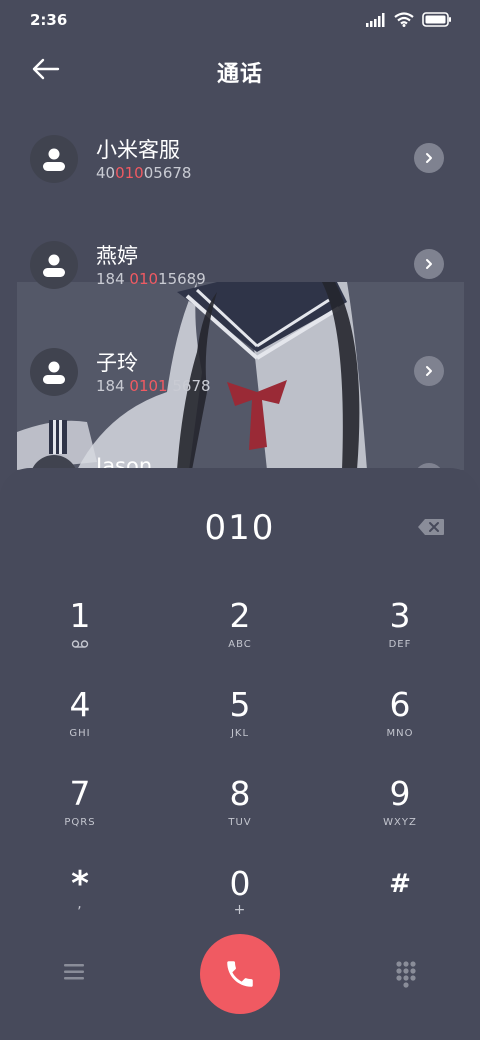 This screenshot has width=480, height=1040. I want to click on key-0: 0 +, so click(240, 904).